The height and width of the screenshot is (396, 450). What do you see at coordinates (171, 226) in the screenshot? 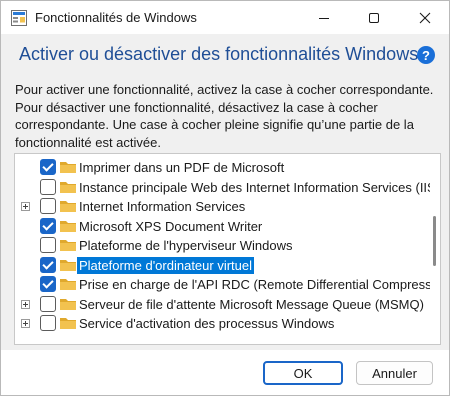
I see `feature-label: Microsoft XPS Document Writer` at bounding box center [171, 226].